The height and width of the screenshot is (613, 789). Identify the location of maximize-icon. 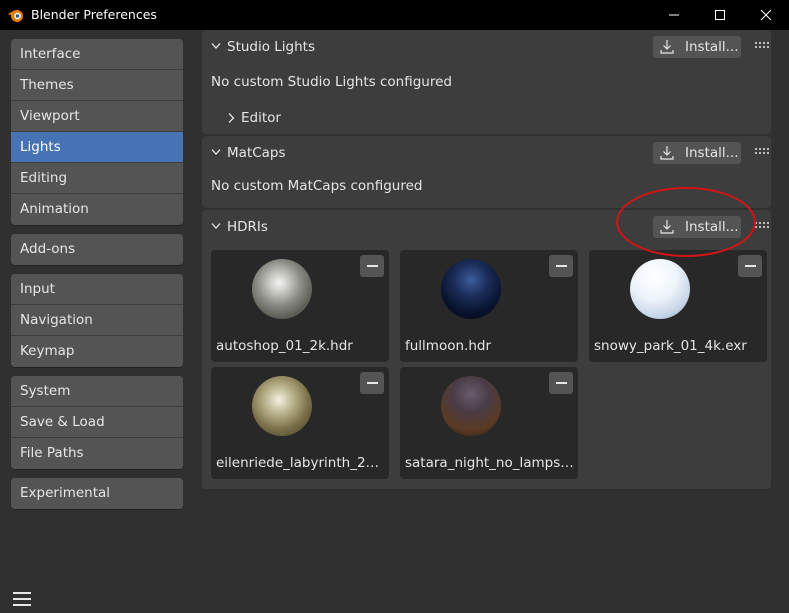
(720, 15).